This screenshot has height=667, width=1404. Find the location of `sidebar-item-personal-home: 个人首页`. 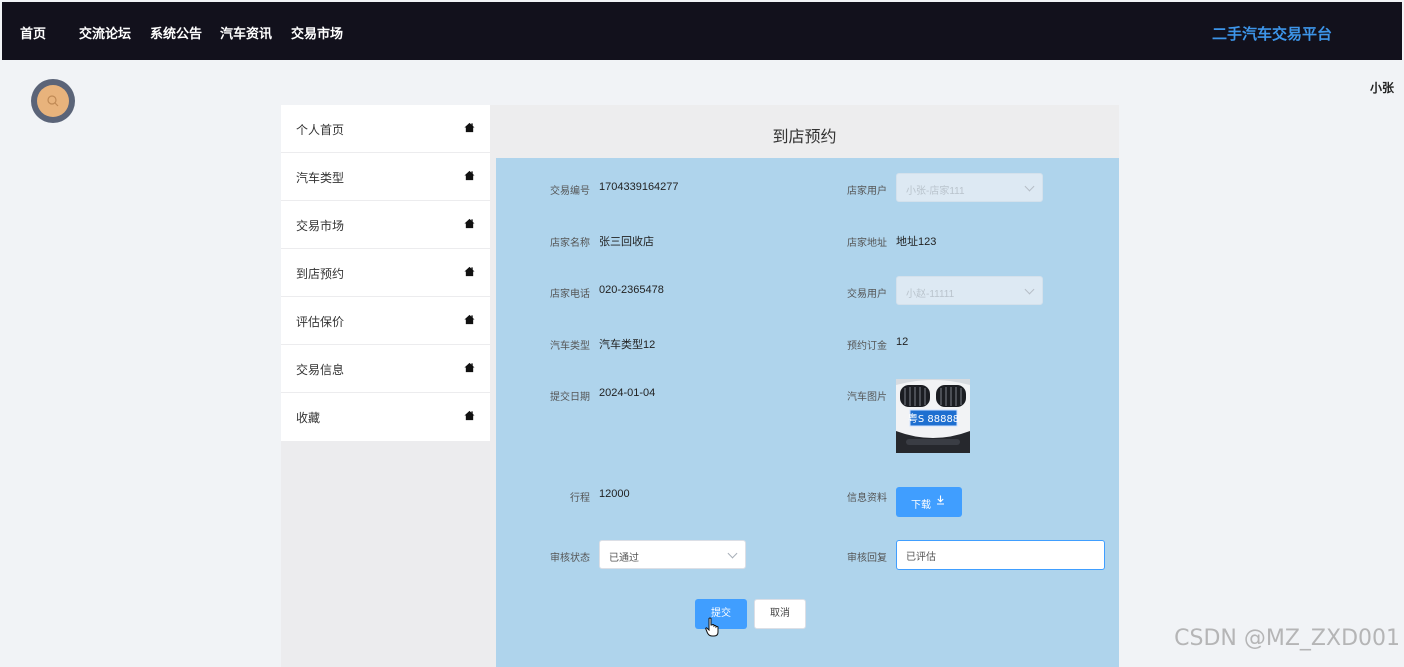

sidebar-item-personal-home: 个人首页 is located at coordinates (385, 129).